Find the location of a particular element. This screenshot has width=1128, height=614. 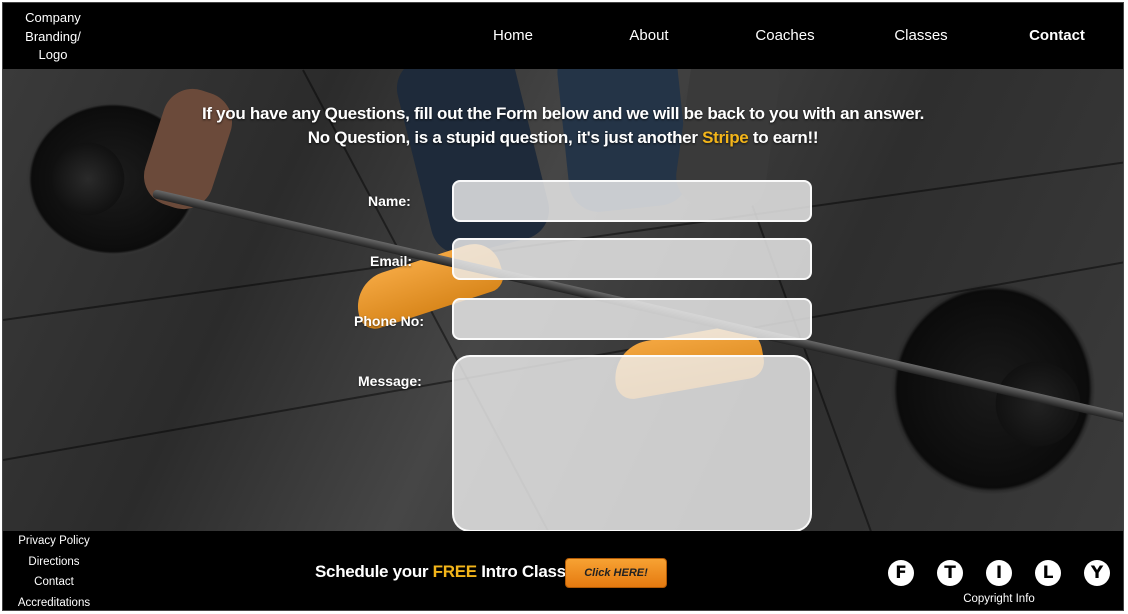

nav-classes: Classes is located at coordinates (920, 35).